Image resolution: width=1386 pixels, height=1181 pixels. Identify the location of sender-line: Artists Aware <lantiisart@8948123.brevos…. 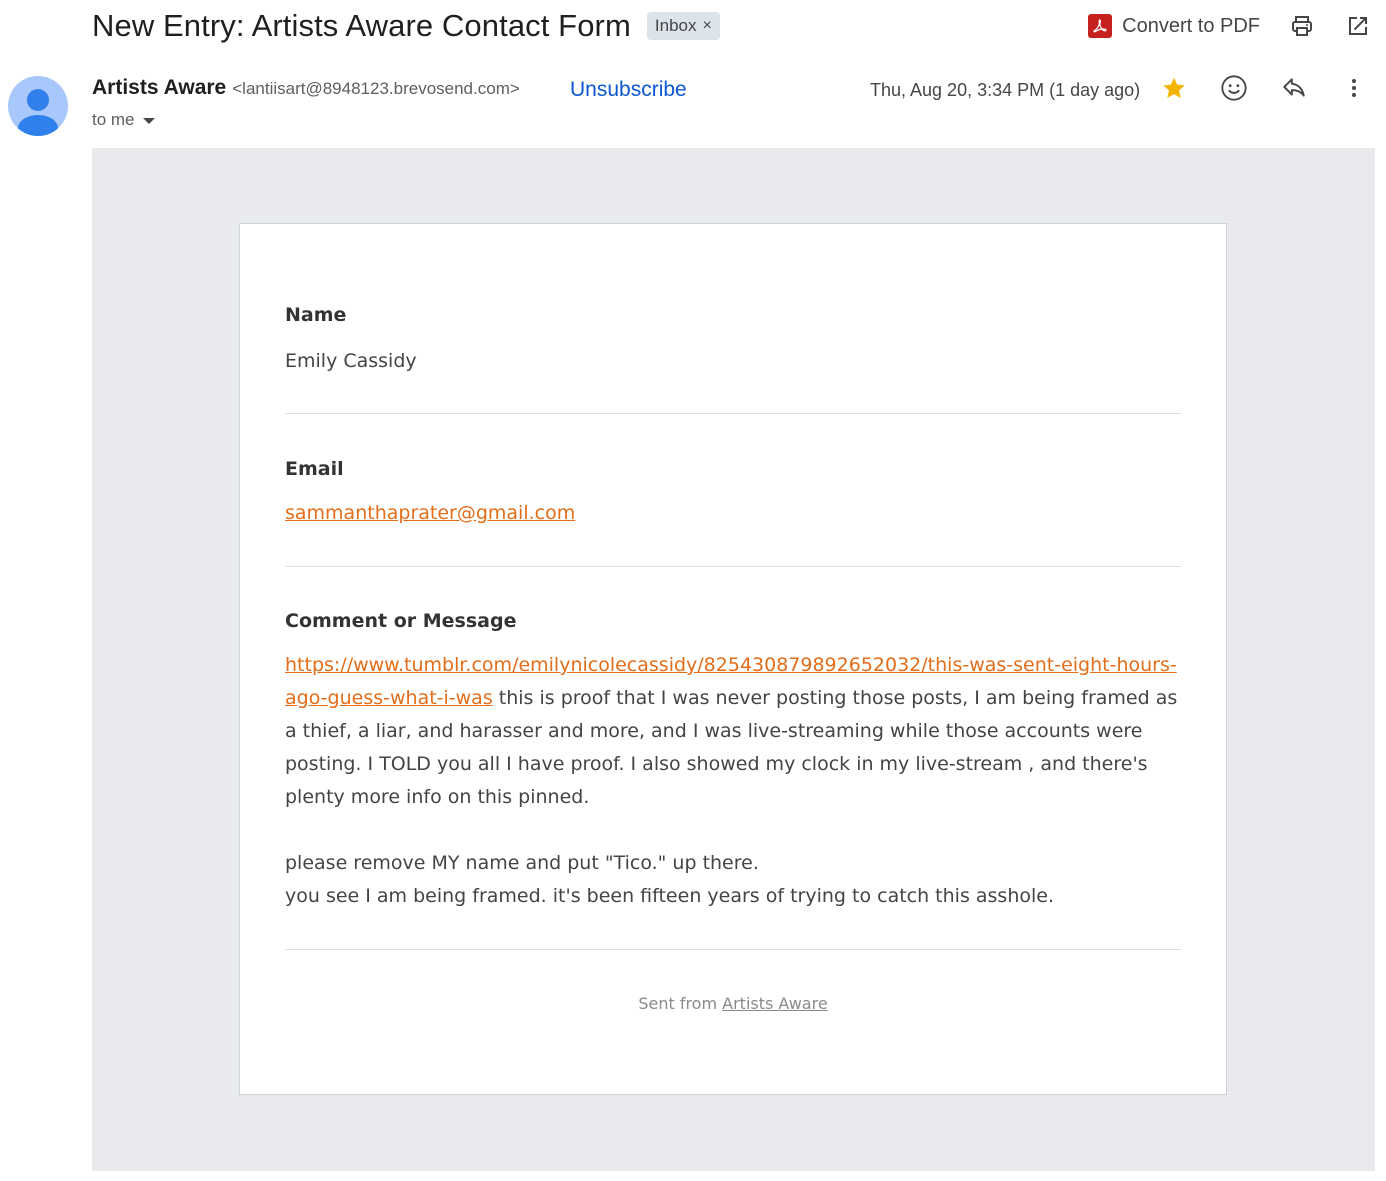
(306, 91).